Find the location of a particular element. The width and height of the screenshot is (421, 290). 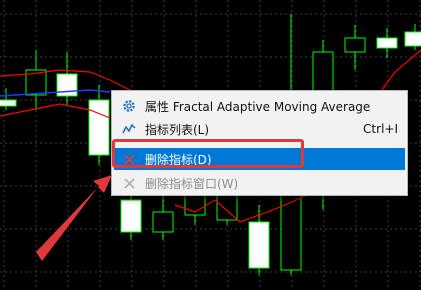

annotation-arrow is located at coordinates (74, 218).